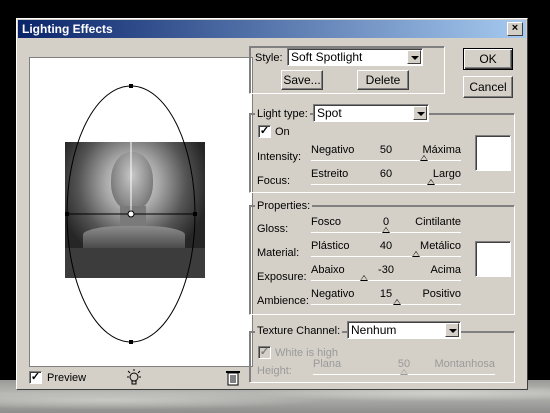 The height and width of the screenshot is (413, 550). What do you see at coordinates (445, 270) in the screenshot?
I see `exposure-max: Acima` at bounding box center [445, 270].